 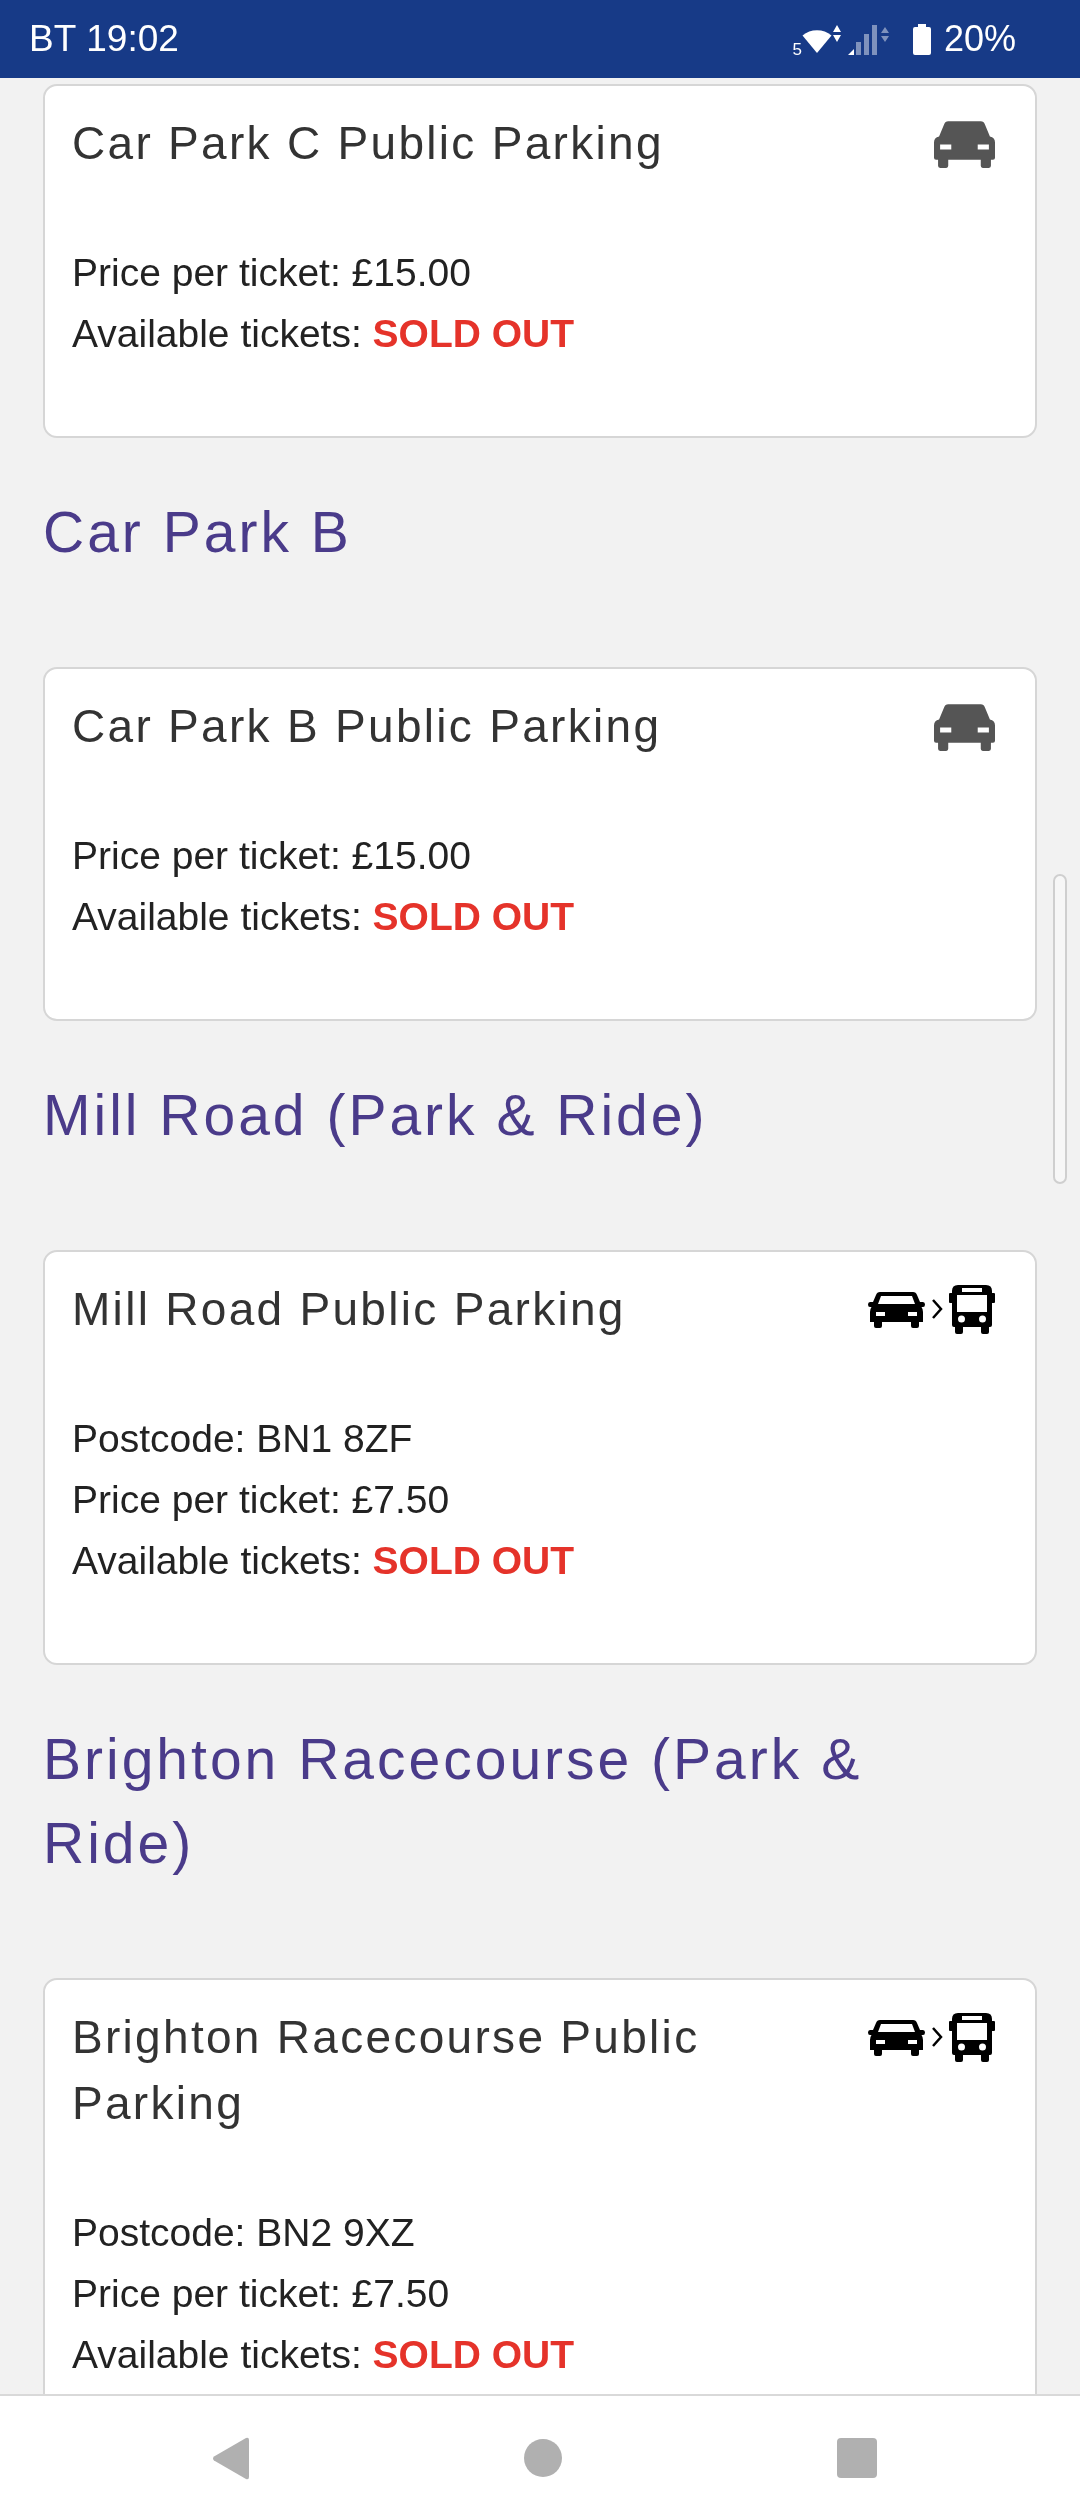 I want to click on wifi-band-label: 5, so click(x=797, y=50).